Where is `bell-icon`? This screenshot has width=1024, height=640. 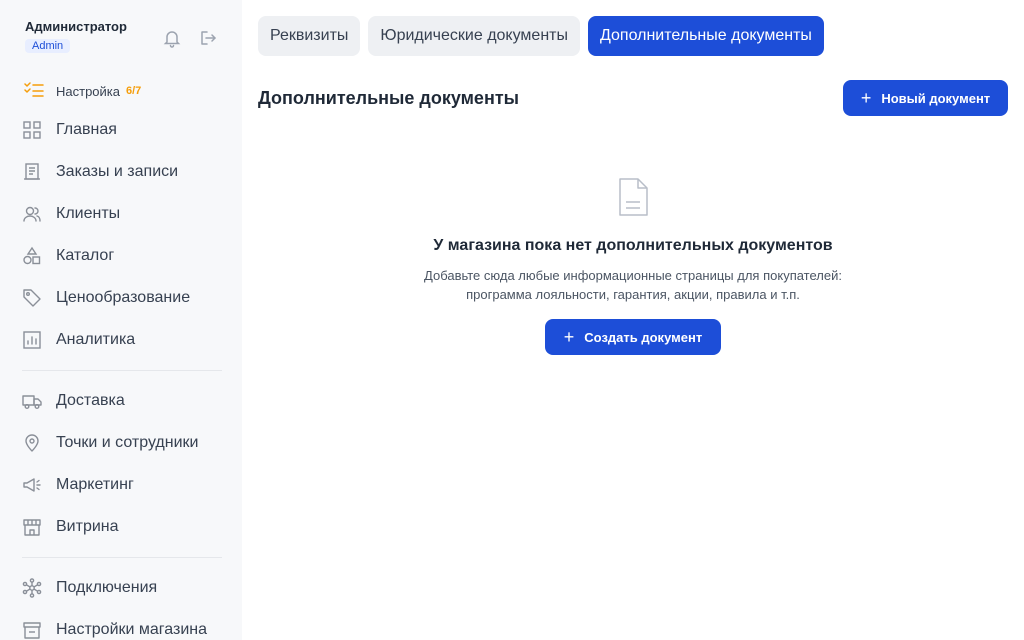
bell-icon is located at coordinates (172, 38).